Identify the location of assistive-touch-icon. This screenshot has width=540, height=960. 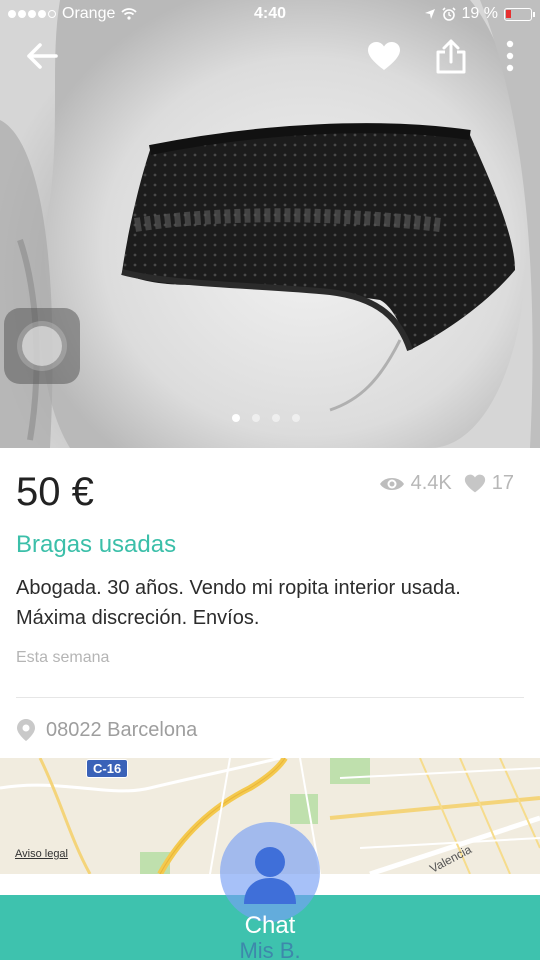
(42, 346).